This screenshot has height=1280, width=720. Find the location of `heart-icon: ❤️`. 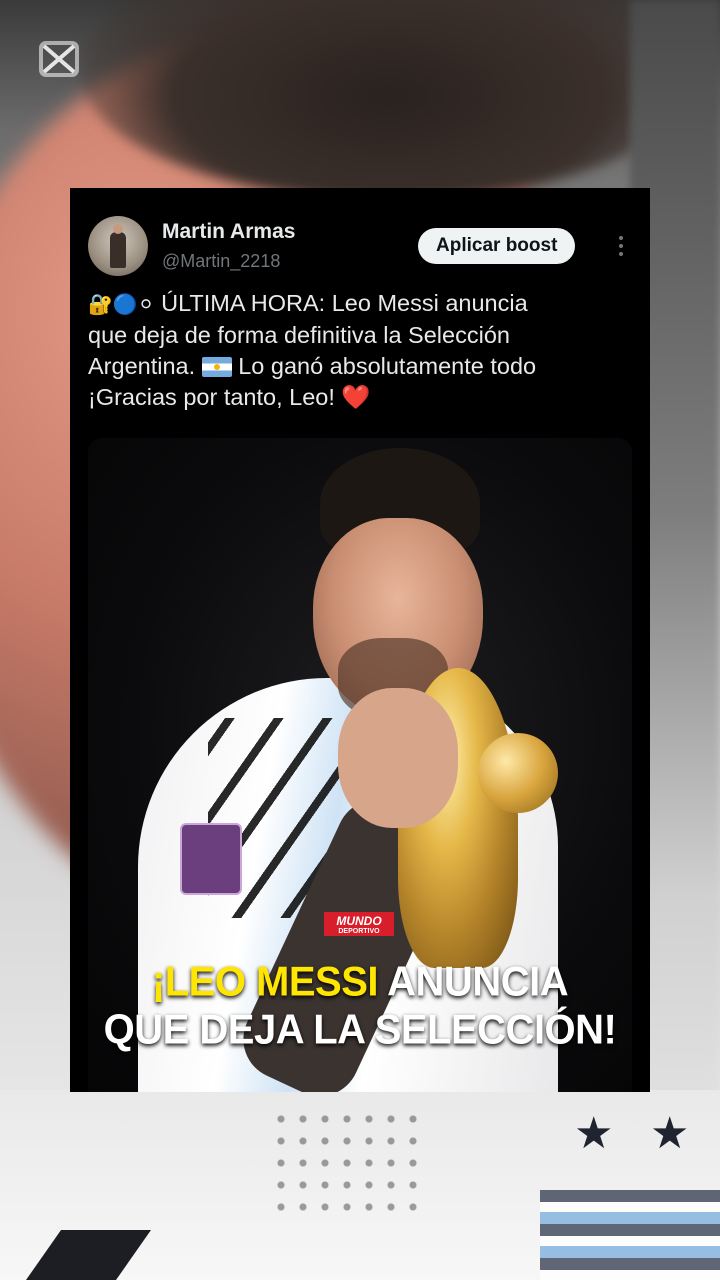

heart-icon: ❤️ is located at coordinates (356, 397).